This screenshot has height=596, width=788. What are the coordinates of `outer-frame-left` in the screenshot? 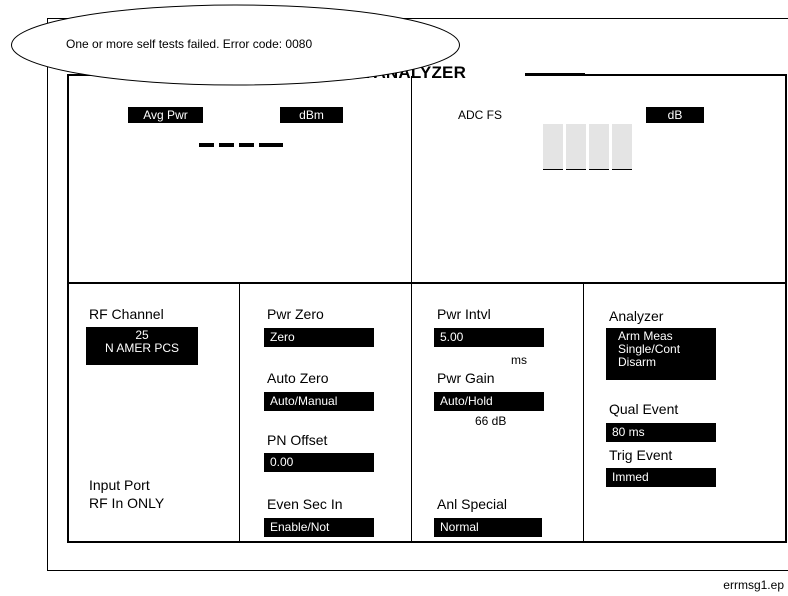 It's located at (47, 294).